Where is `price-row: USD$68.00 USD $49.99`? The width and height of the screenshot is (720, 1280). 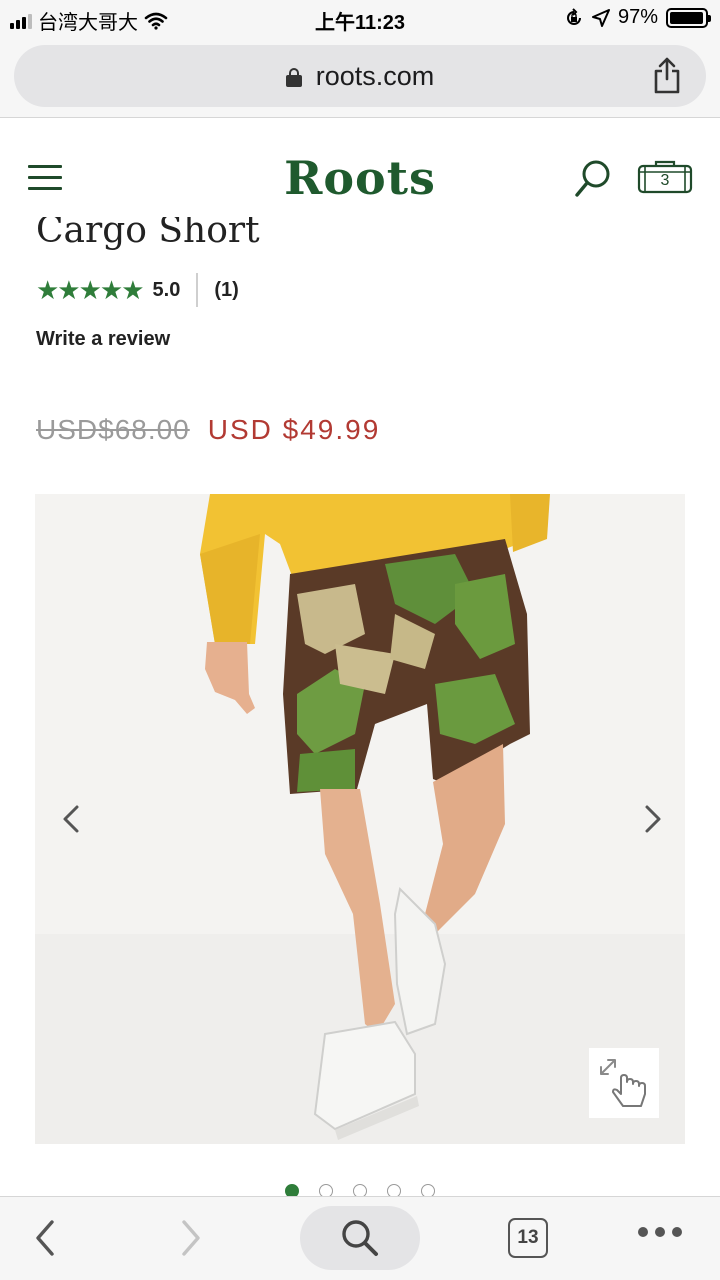
price-row: USD$68.00 USD $49.99 is located at coordinates (208, 430).